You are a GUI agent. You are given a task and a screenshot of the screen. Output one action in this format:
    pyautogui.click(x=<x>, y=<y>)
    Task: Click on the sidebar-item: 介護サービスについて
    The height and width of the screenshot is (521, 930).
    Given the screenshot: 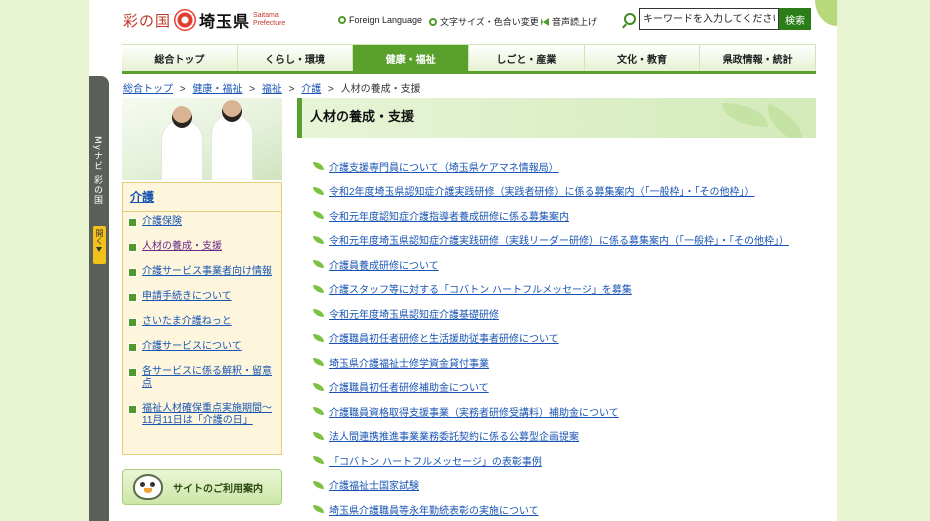 What is the action you would take?
    pyautogui.click(x=205, y=347)
    